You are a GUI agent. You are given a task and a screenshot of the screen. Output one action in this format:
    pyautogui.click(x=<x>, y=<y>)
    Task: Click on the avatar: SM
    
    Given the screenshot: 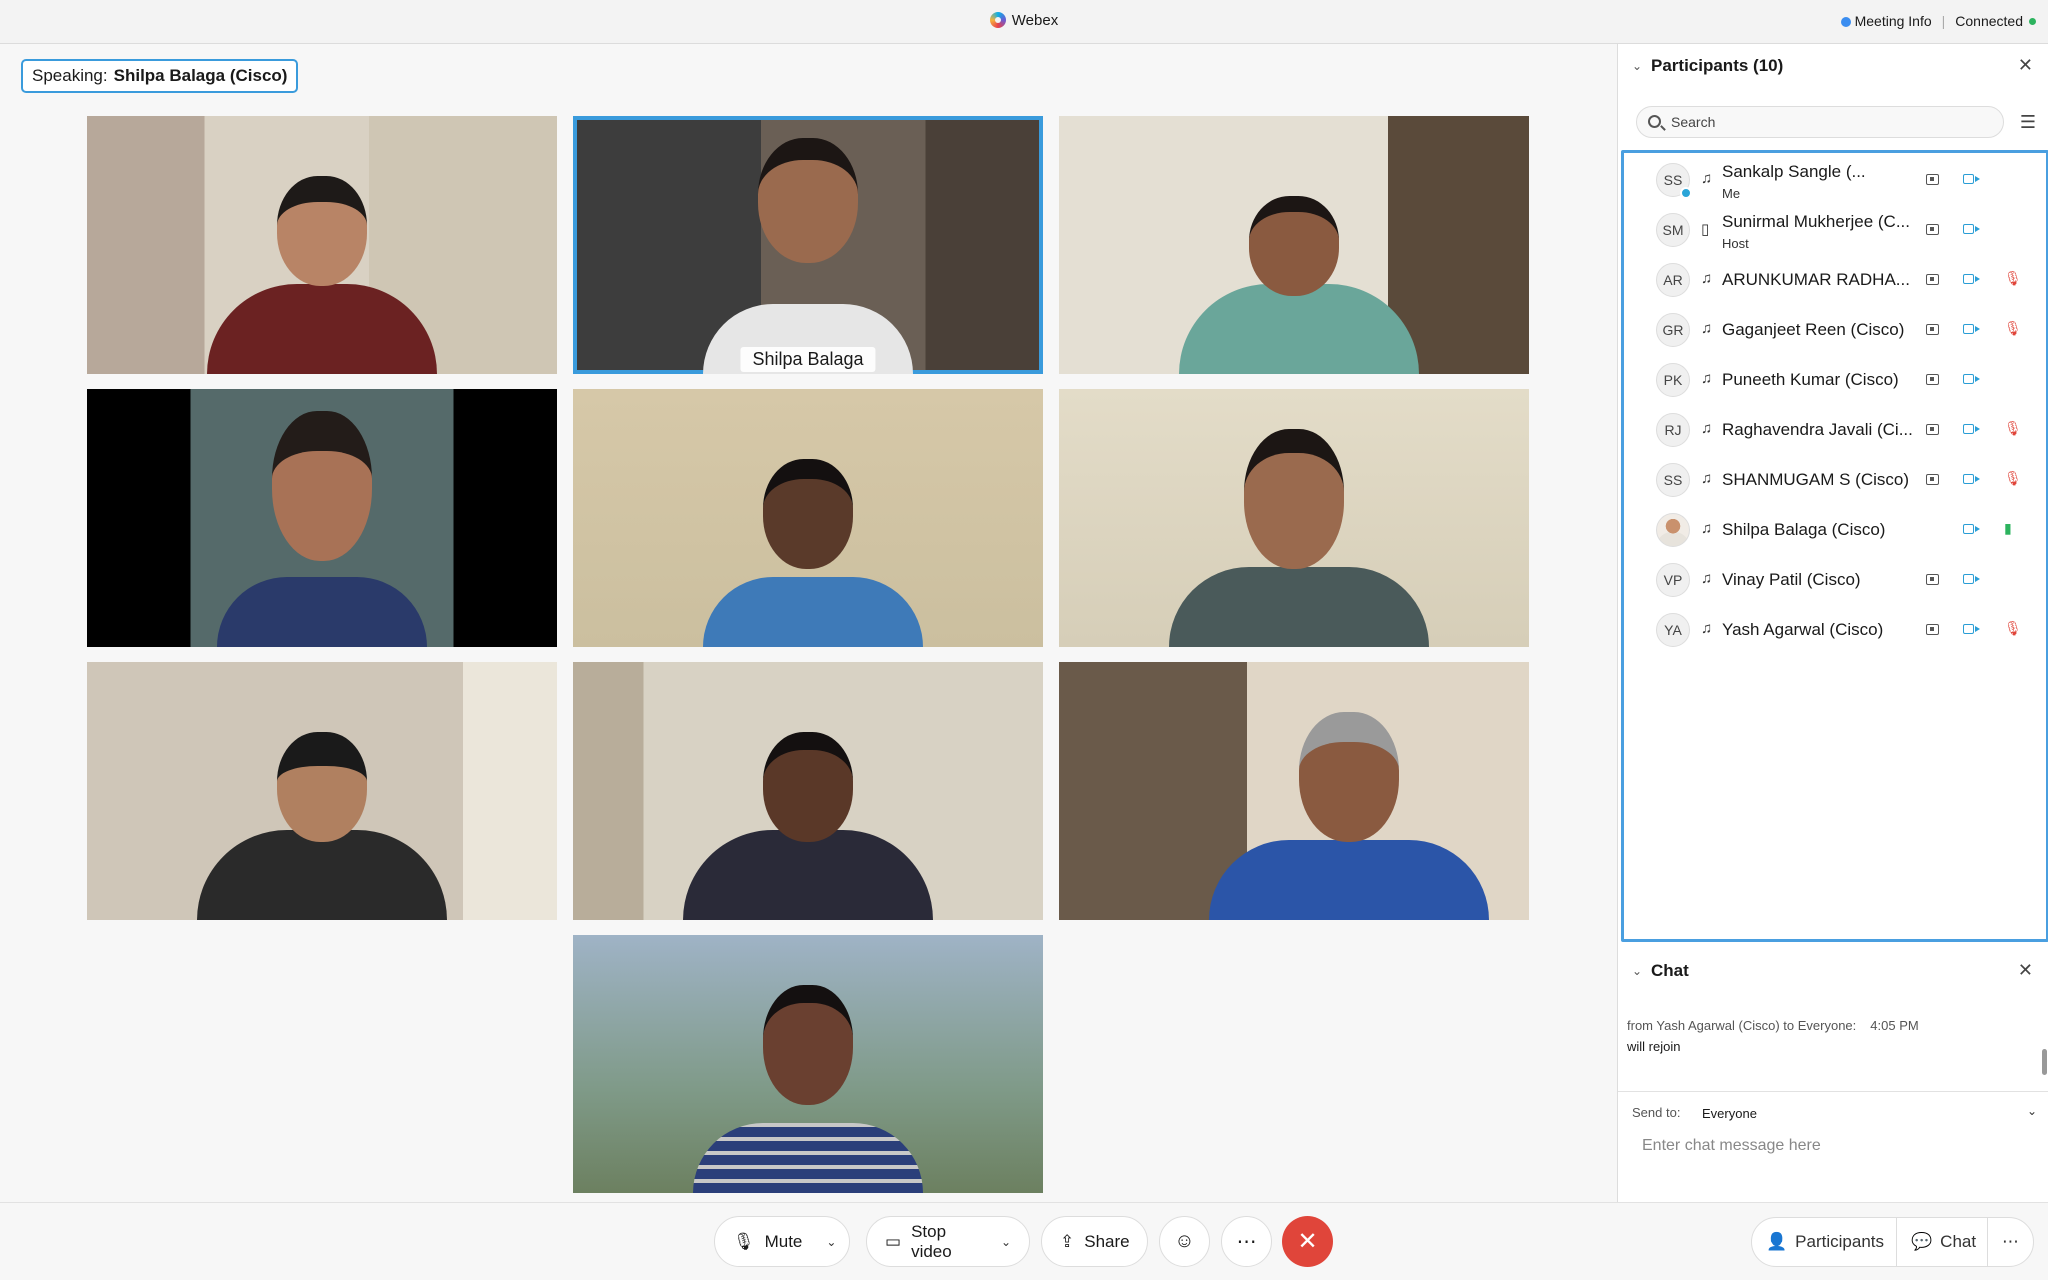 What is the action you would take?
    pyautogui.click(x=1673, y=230)
    